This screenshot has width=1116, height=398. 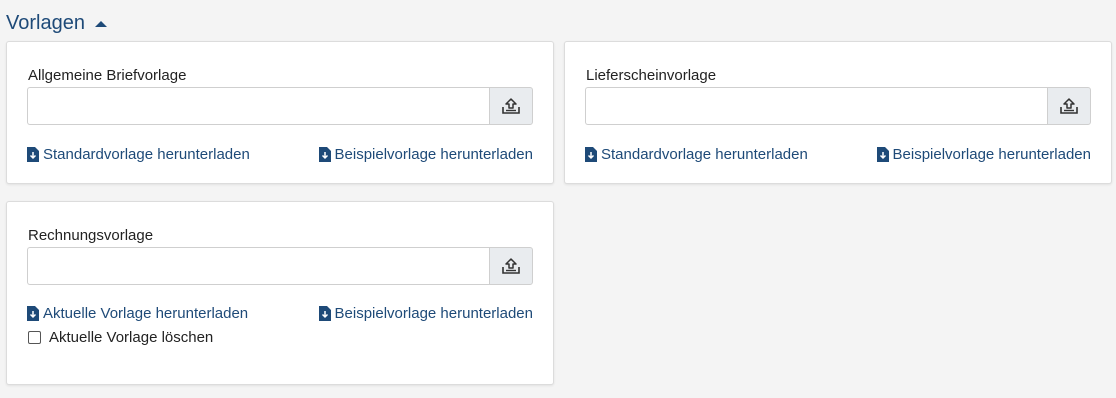 I want to click on briefvorlage-upload-button, so click(x=511, y=106).